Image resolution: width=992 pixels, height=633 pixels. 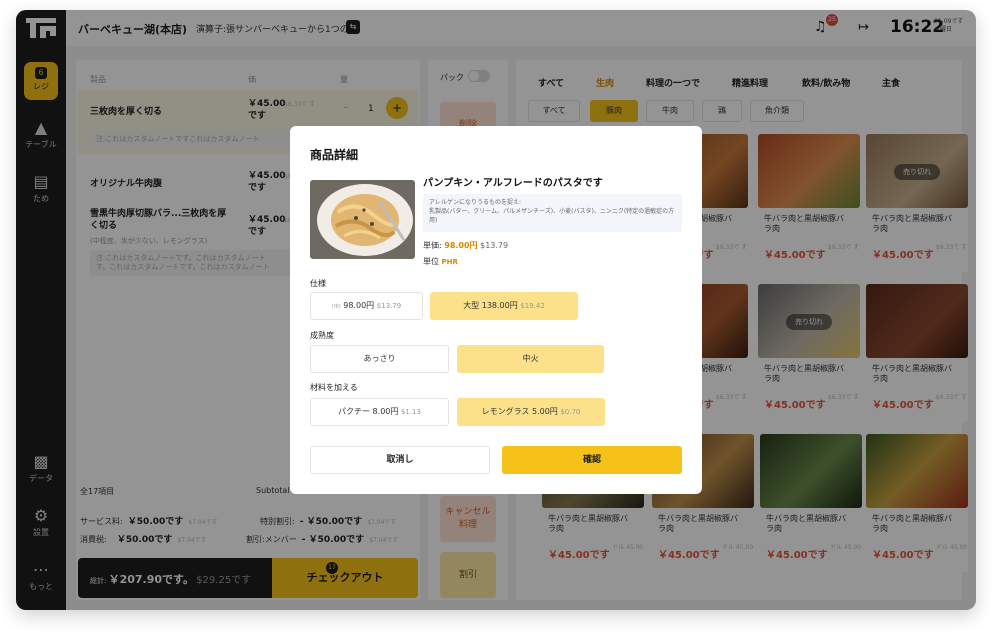 I want to click on unit-price-value: 98.00円, so click(x=461, y=245).